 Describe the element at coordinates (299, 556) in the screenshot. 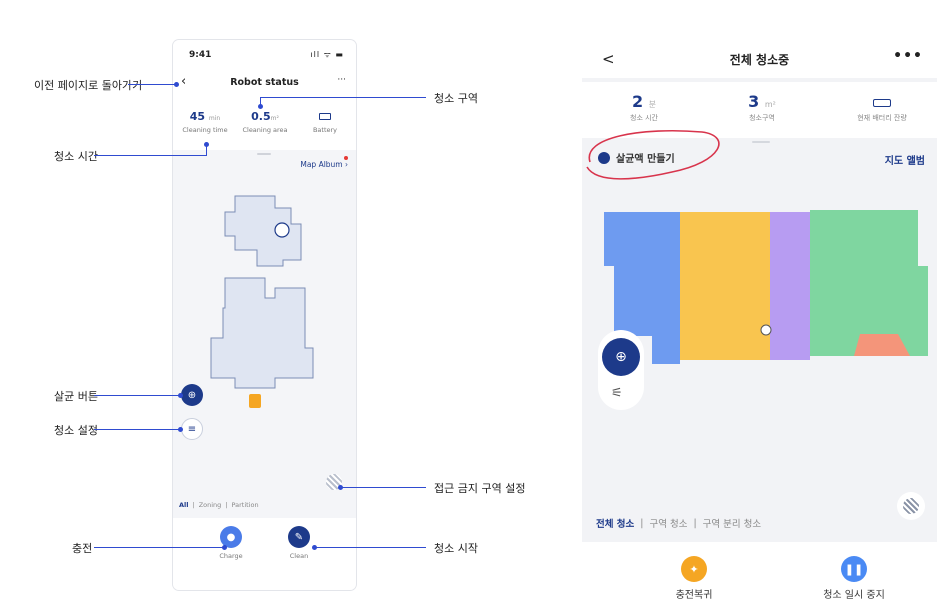

I see `action-label: Clean` at that location.